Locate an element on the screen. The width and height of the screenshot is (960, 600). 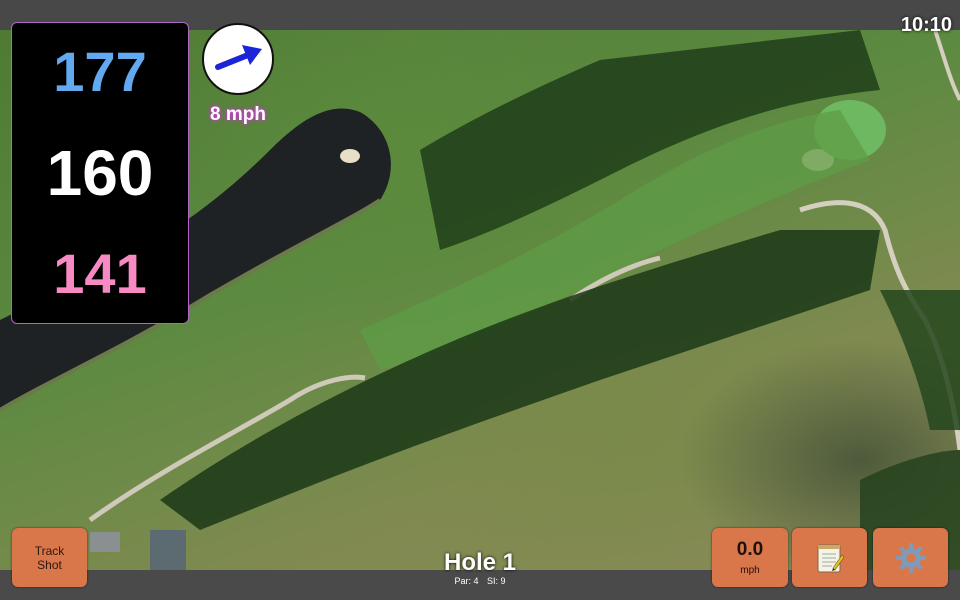
building is located at coordinates (168, 550).